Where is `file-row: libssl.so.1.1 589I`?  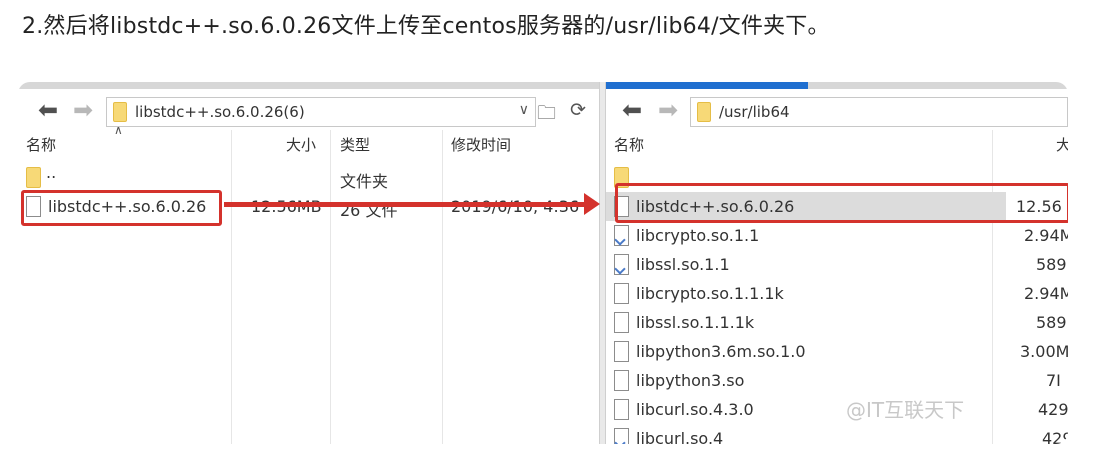
file-row: libssl.so.1.1 589I is located at coordinates (837, 264).